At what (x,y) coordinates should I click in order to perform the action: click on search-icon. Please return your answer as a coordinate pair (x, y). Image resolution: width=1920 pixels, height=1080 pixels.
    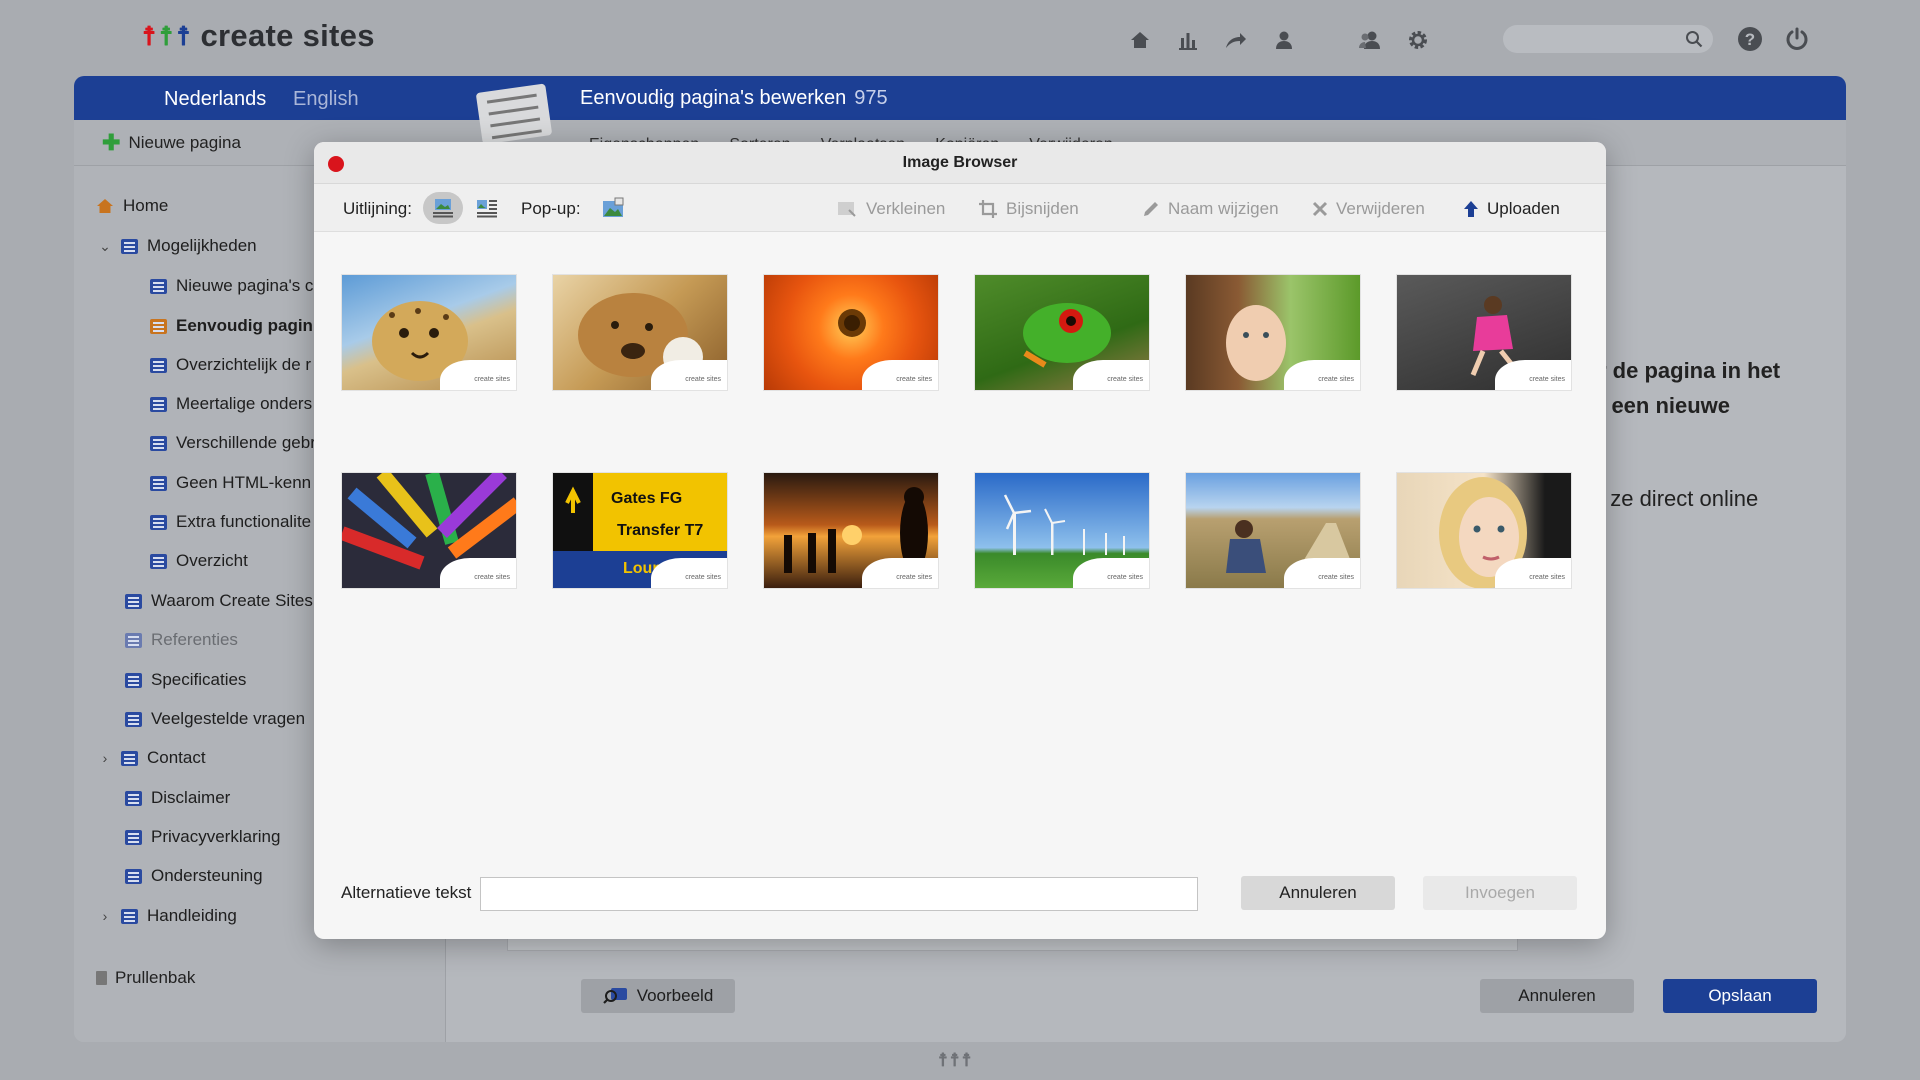
    Looking at the image, I should click on (1694, 41).